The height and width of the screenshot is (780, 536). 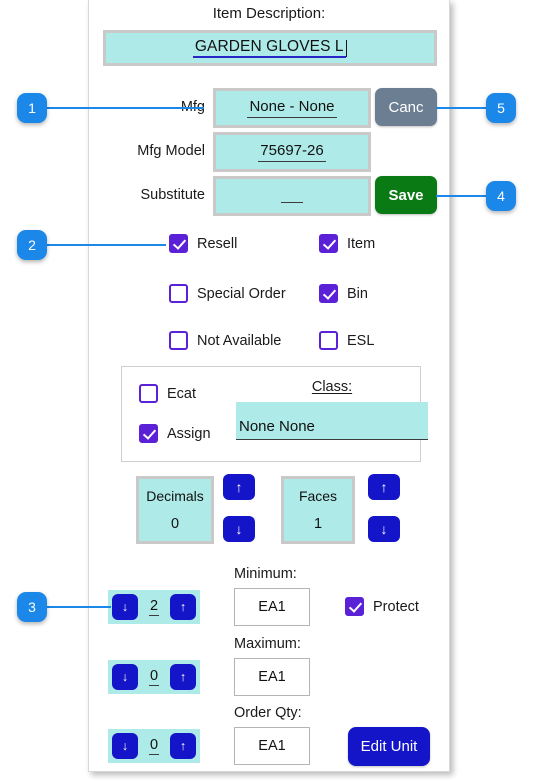 What do you see at coordinates (384, 529) in the screenshot?
I see `faces-down-button: ↓` at bounding box center [384, 529].